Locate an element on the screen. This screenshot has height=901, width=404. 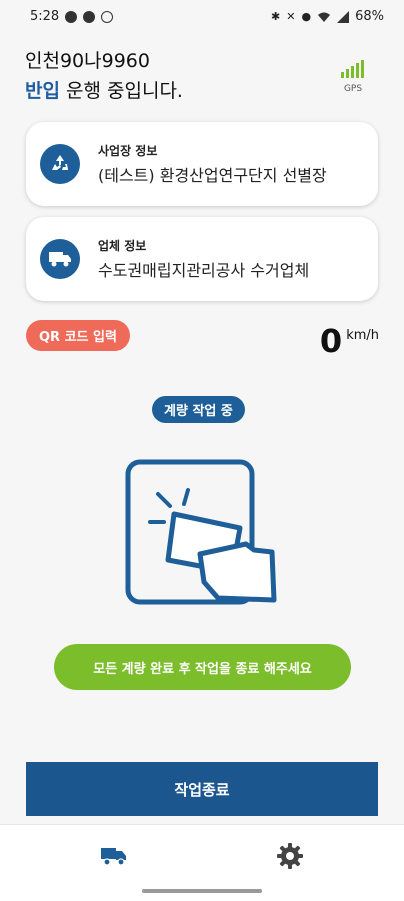
speed-value: 0 is located at coordinates (331, 341).